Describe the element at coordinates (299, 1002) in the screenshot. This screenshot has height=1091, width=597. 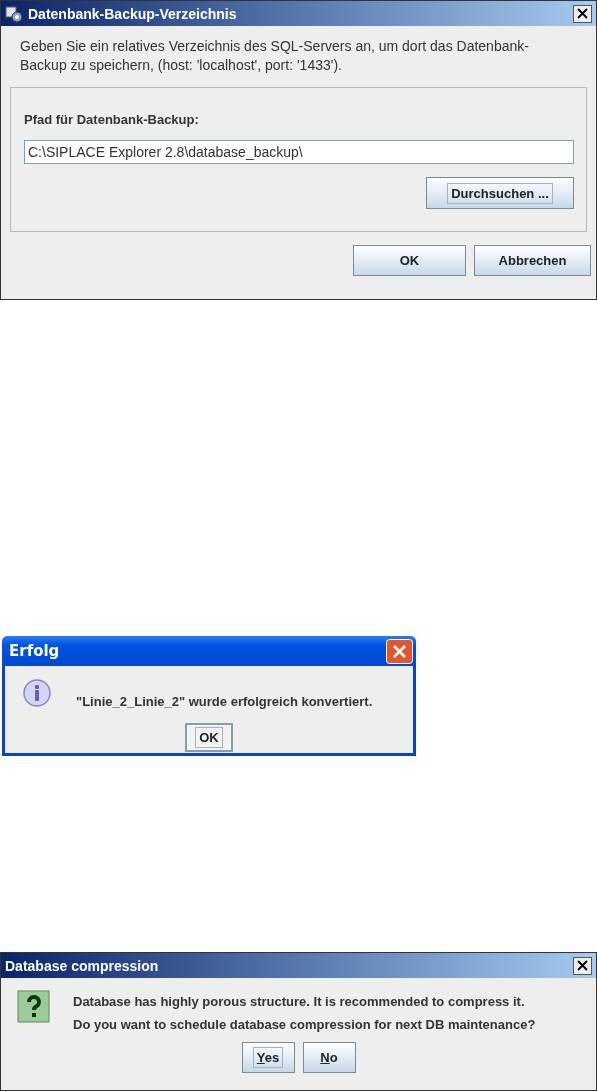
I see `message-text: Database has highly porous structure. It is recommended to compress it.` at that location.